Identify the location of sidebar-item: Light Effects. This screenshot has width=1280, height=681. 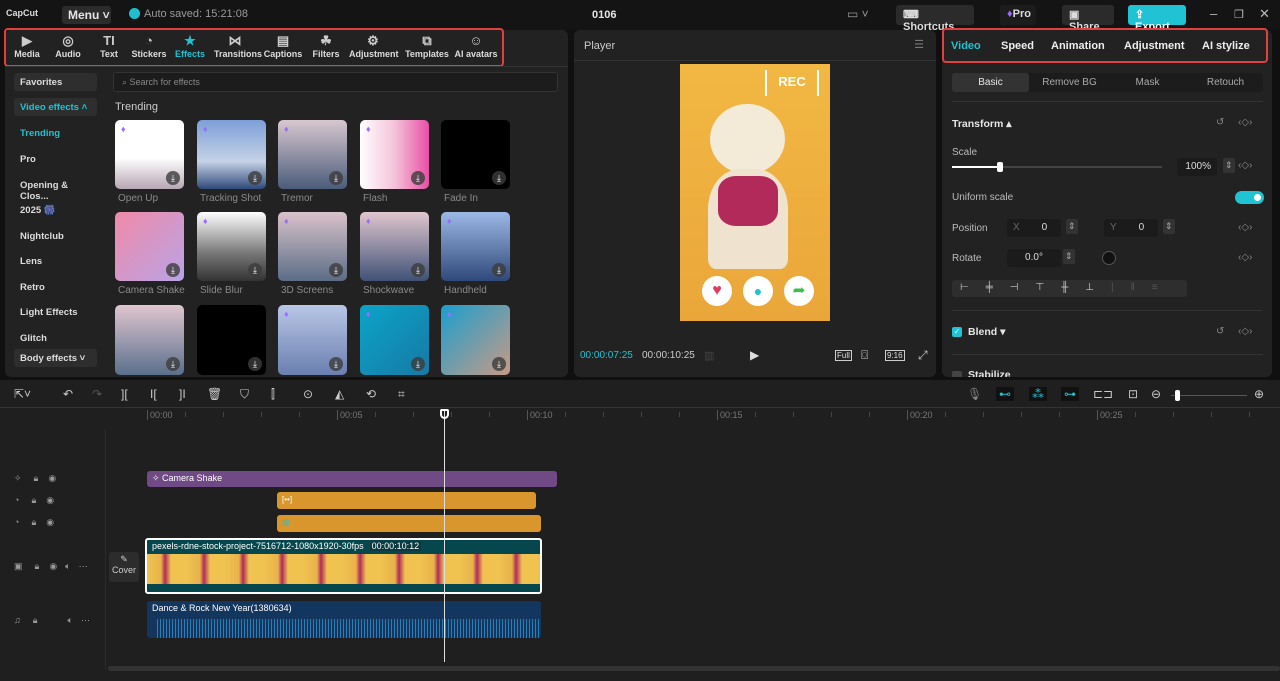
(55, 312).